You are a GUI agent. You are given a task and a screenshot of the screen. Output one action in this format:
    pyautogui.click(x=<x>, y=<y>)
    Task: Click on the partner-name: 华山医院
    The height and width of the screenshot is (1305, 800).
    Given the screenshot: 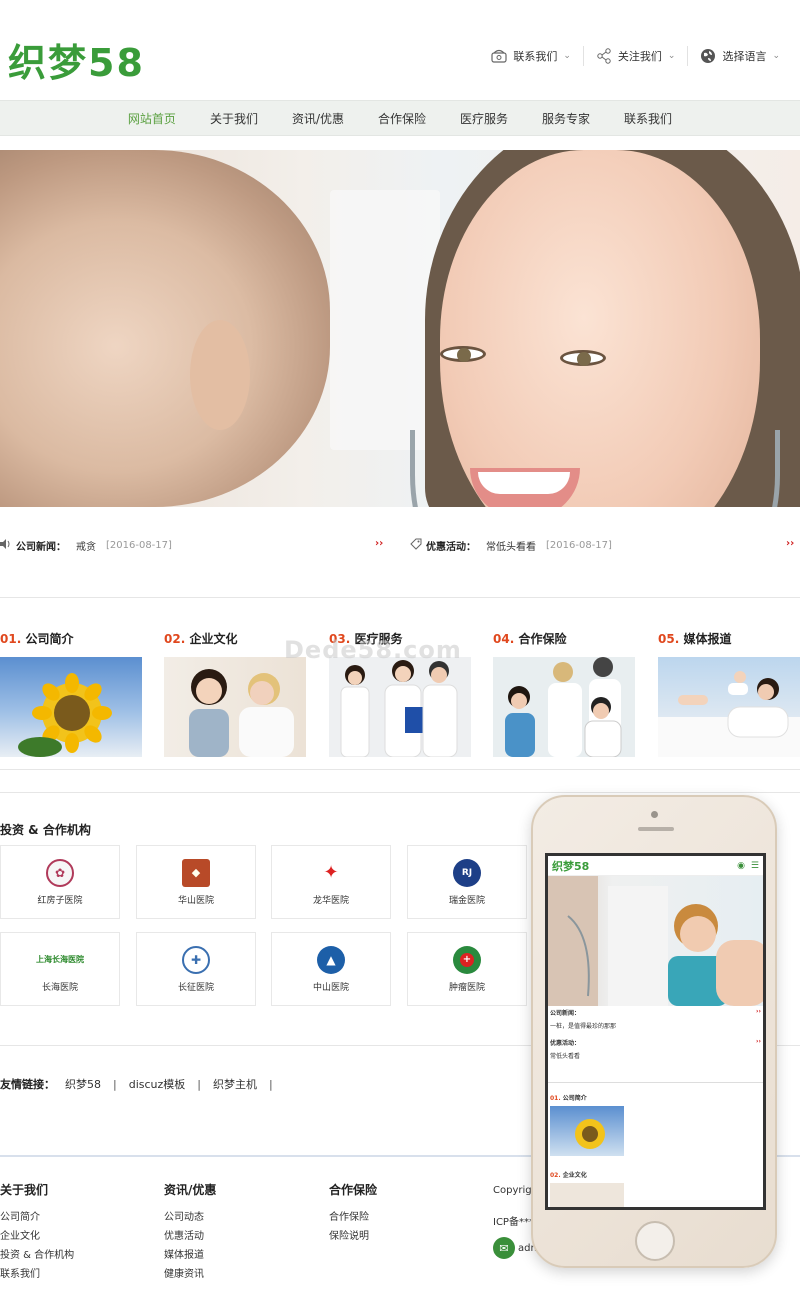 What is the action you would take?
    pyautogui.click(x=195, y=900)
    